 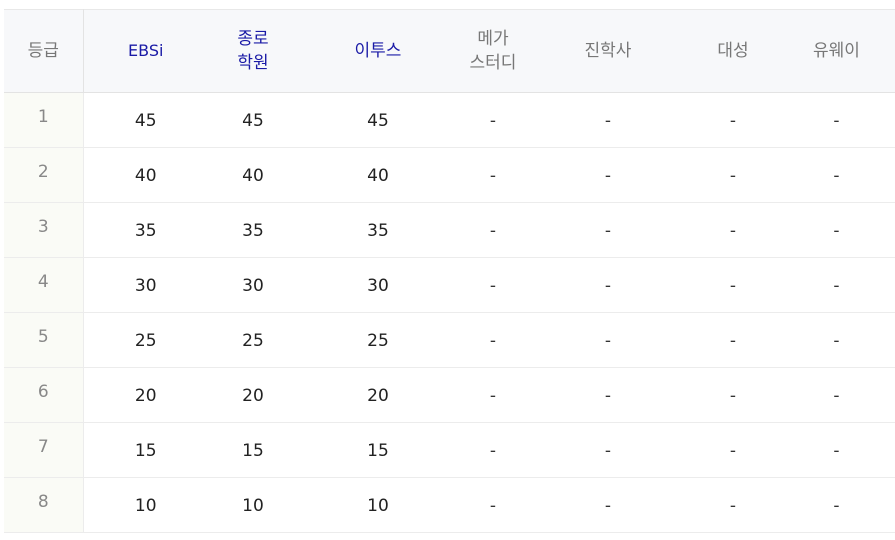 I want to click on etoos-cell: 30, so click(x=378, y=286).